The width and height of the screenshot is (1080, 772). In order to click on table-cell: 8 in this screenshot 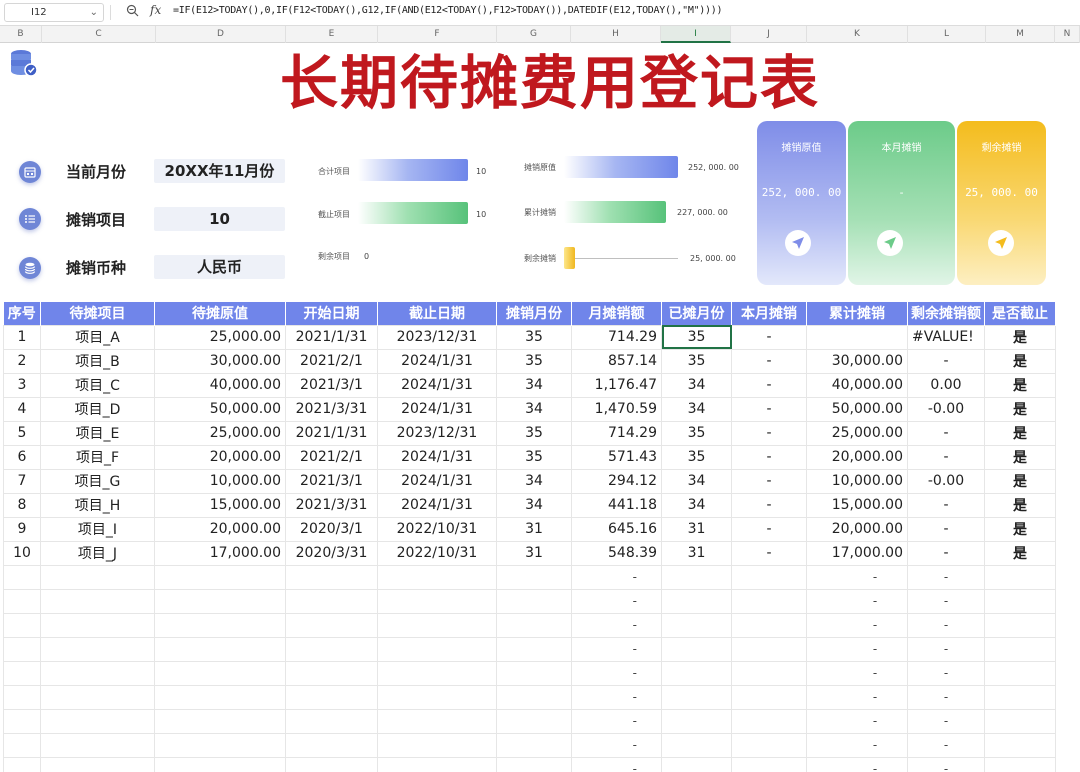, I will do `click(22, 505)`.